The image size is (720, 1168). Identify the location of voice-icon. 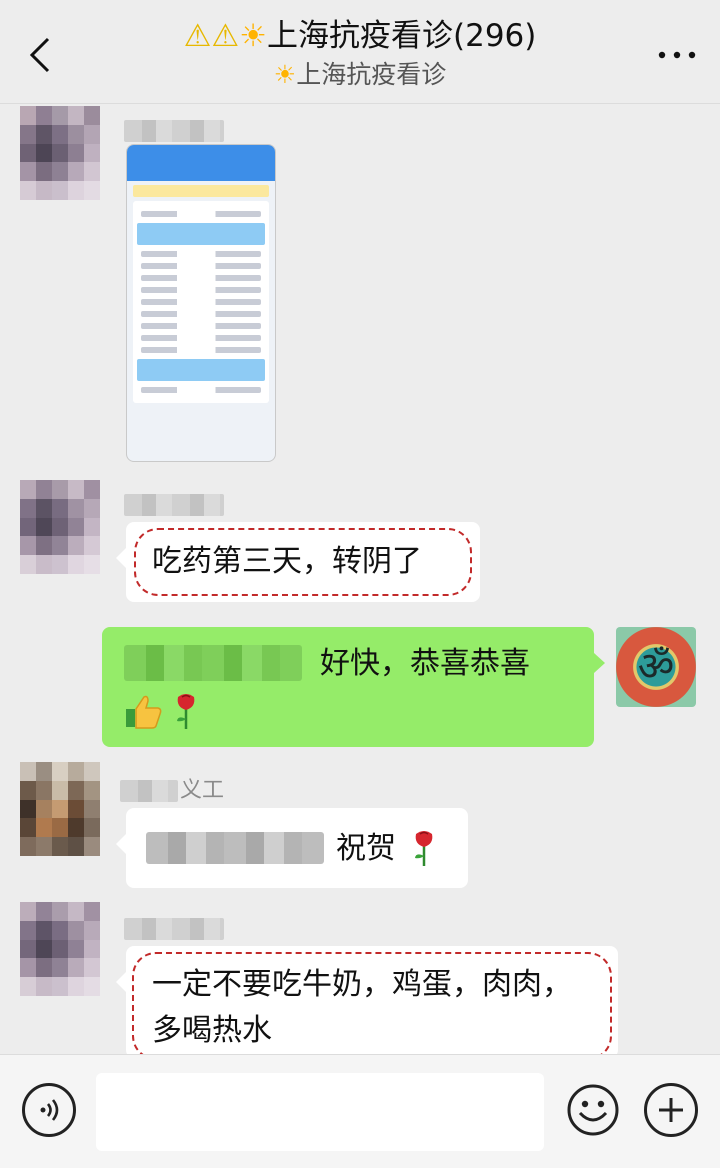
(49, 1110).